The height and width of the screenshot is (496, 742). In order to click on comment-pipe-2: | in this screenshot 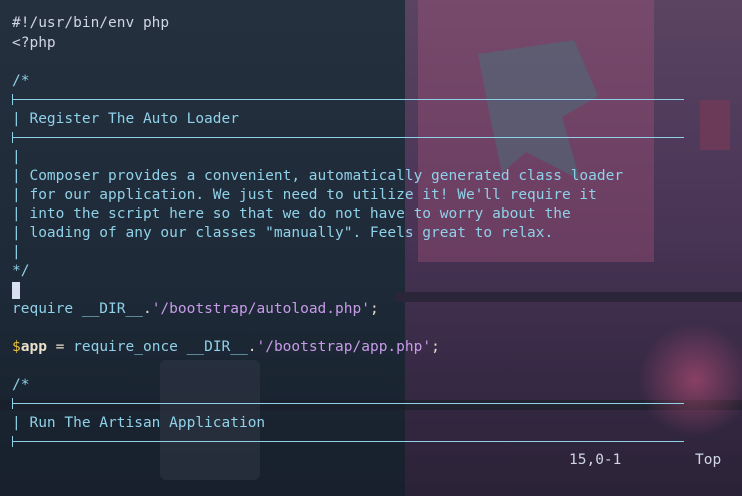, I will do `click(16, 252)`.